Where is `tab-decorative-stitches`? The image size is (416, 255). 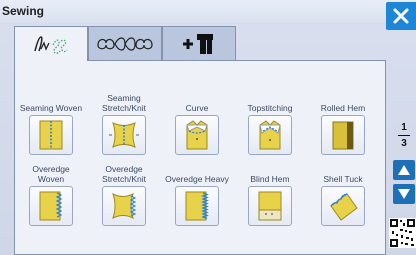
tab-decorative-stitches is located at coordinates (125, 43).